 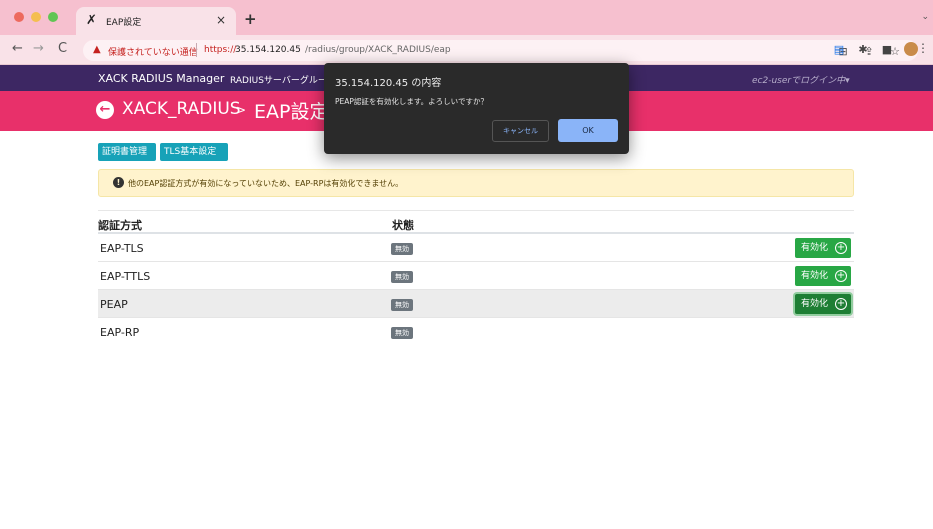 What do you see at coordinates (250, 19) in the screenshot?
I see `new-tab-button: +` at bounding box center [250, 19].